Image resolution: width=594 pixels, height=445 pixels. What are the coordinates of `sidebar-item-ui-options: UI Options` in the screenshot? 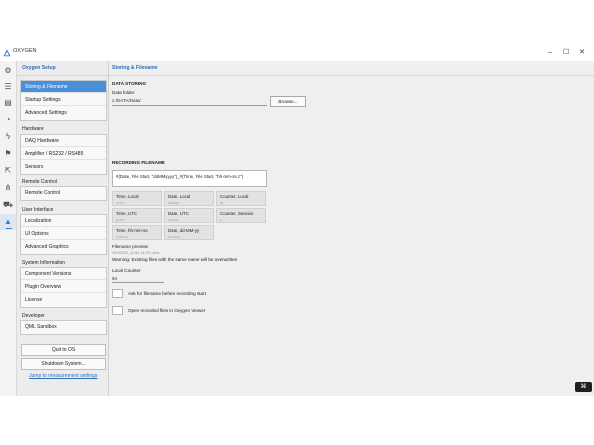 It's located at (63, 234).